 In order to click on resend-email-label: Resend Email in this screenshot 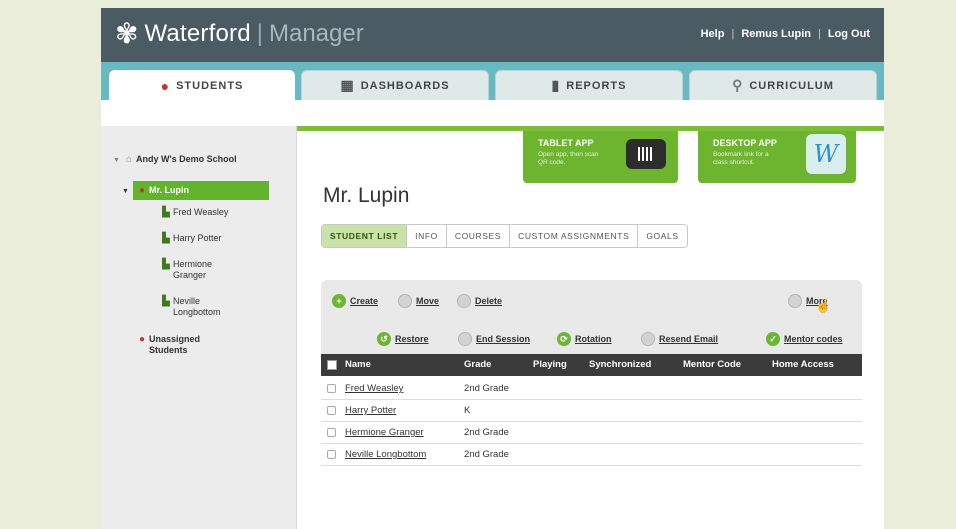, I will do `click(689, 339)`.